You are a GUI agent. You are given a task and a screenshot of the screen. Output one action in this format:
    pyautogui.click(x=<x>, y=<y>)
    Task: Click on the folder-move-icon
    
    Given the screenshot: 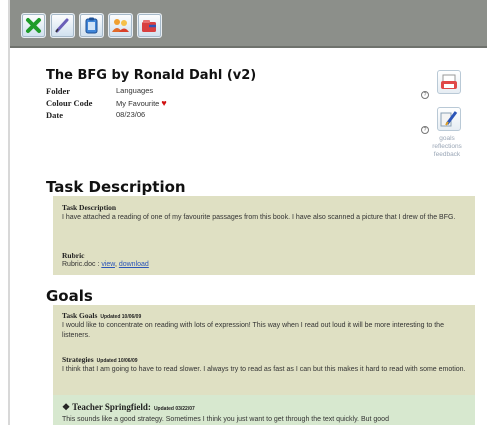 What is the action you would take?
    pyautogui.click(x=149, y=26)
    